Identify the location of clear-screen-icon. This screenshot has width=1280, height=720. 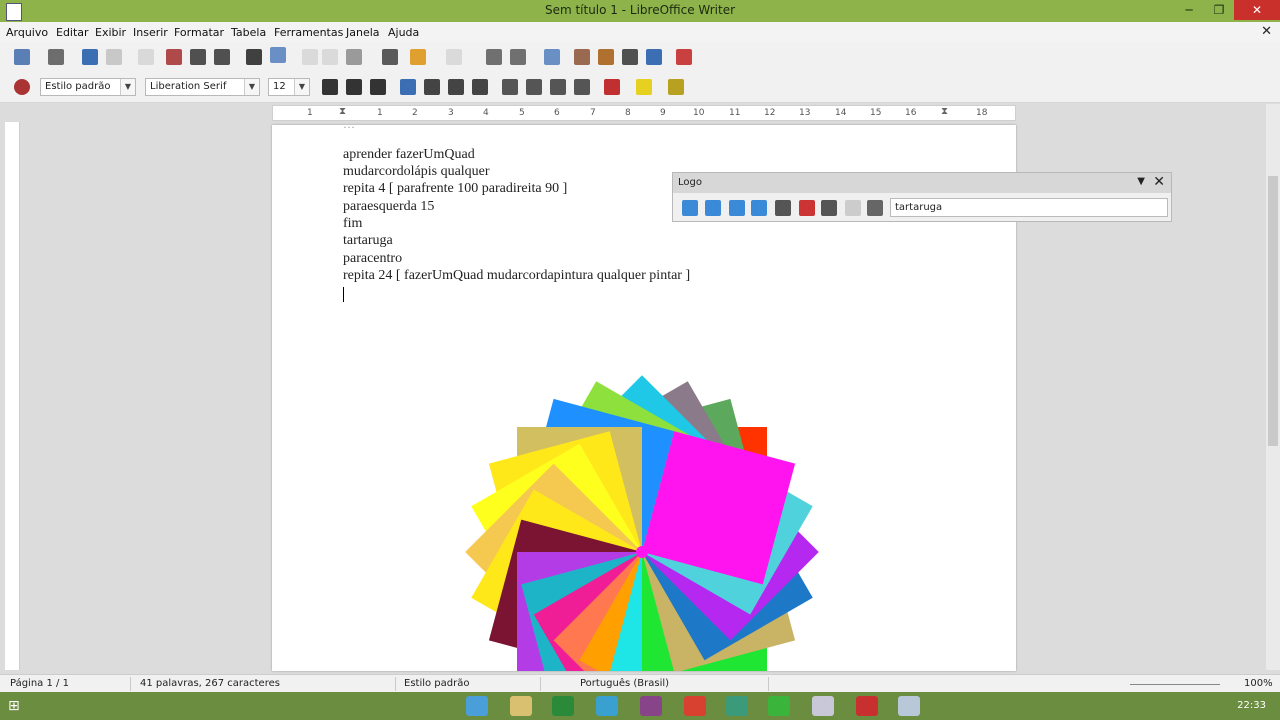
(853, 208).